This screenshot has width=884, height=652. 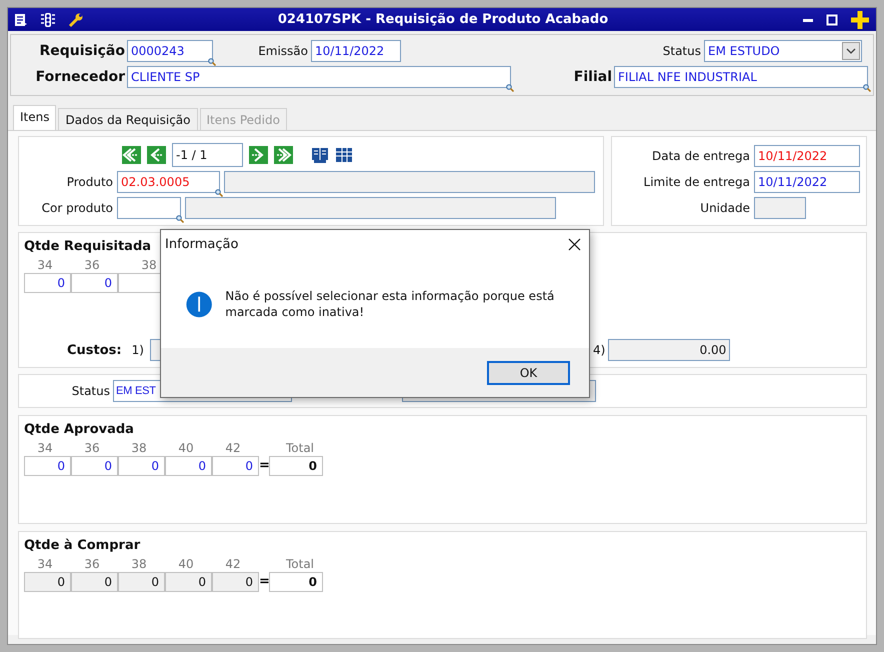 I want to click on field-label: Produto, so click(x=89, y=182).